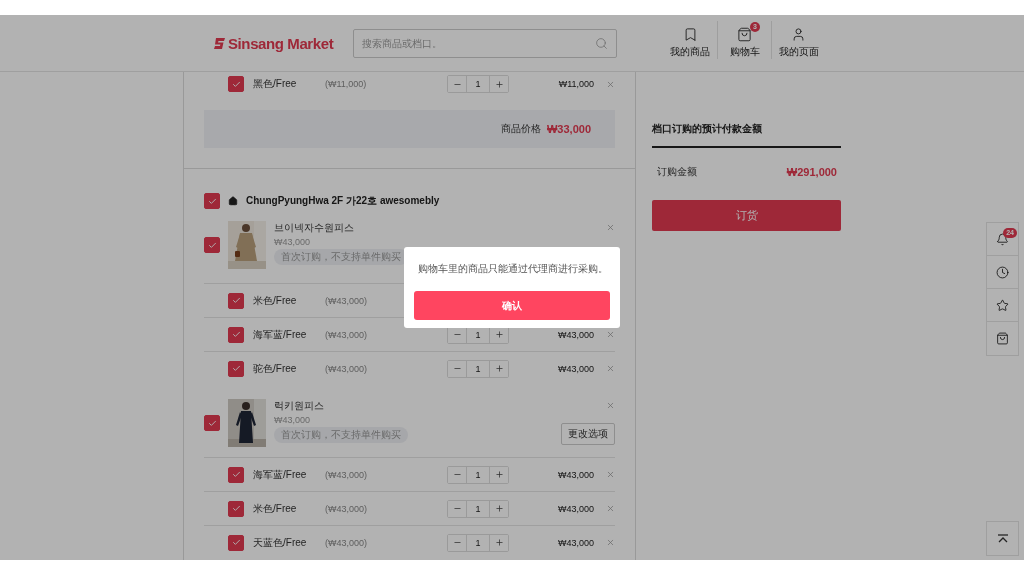  What do you see at coordinates (343, 201) in the screenshot?
I see `store-name: ChungPyungHwa 2F 가22호 awesomebly` at bounding box center [343, 201].